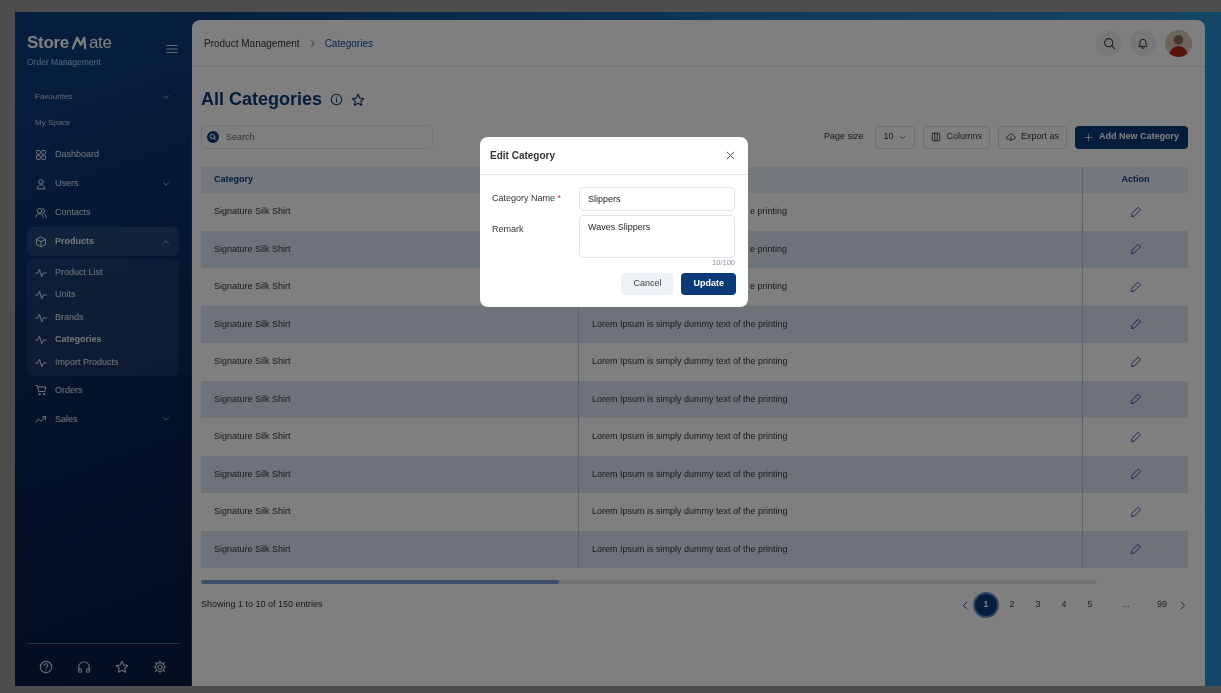 This screenshot has width=1221, height=693. I want to click on logo-text: ate, so click(100, 43).